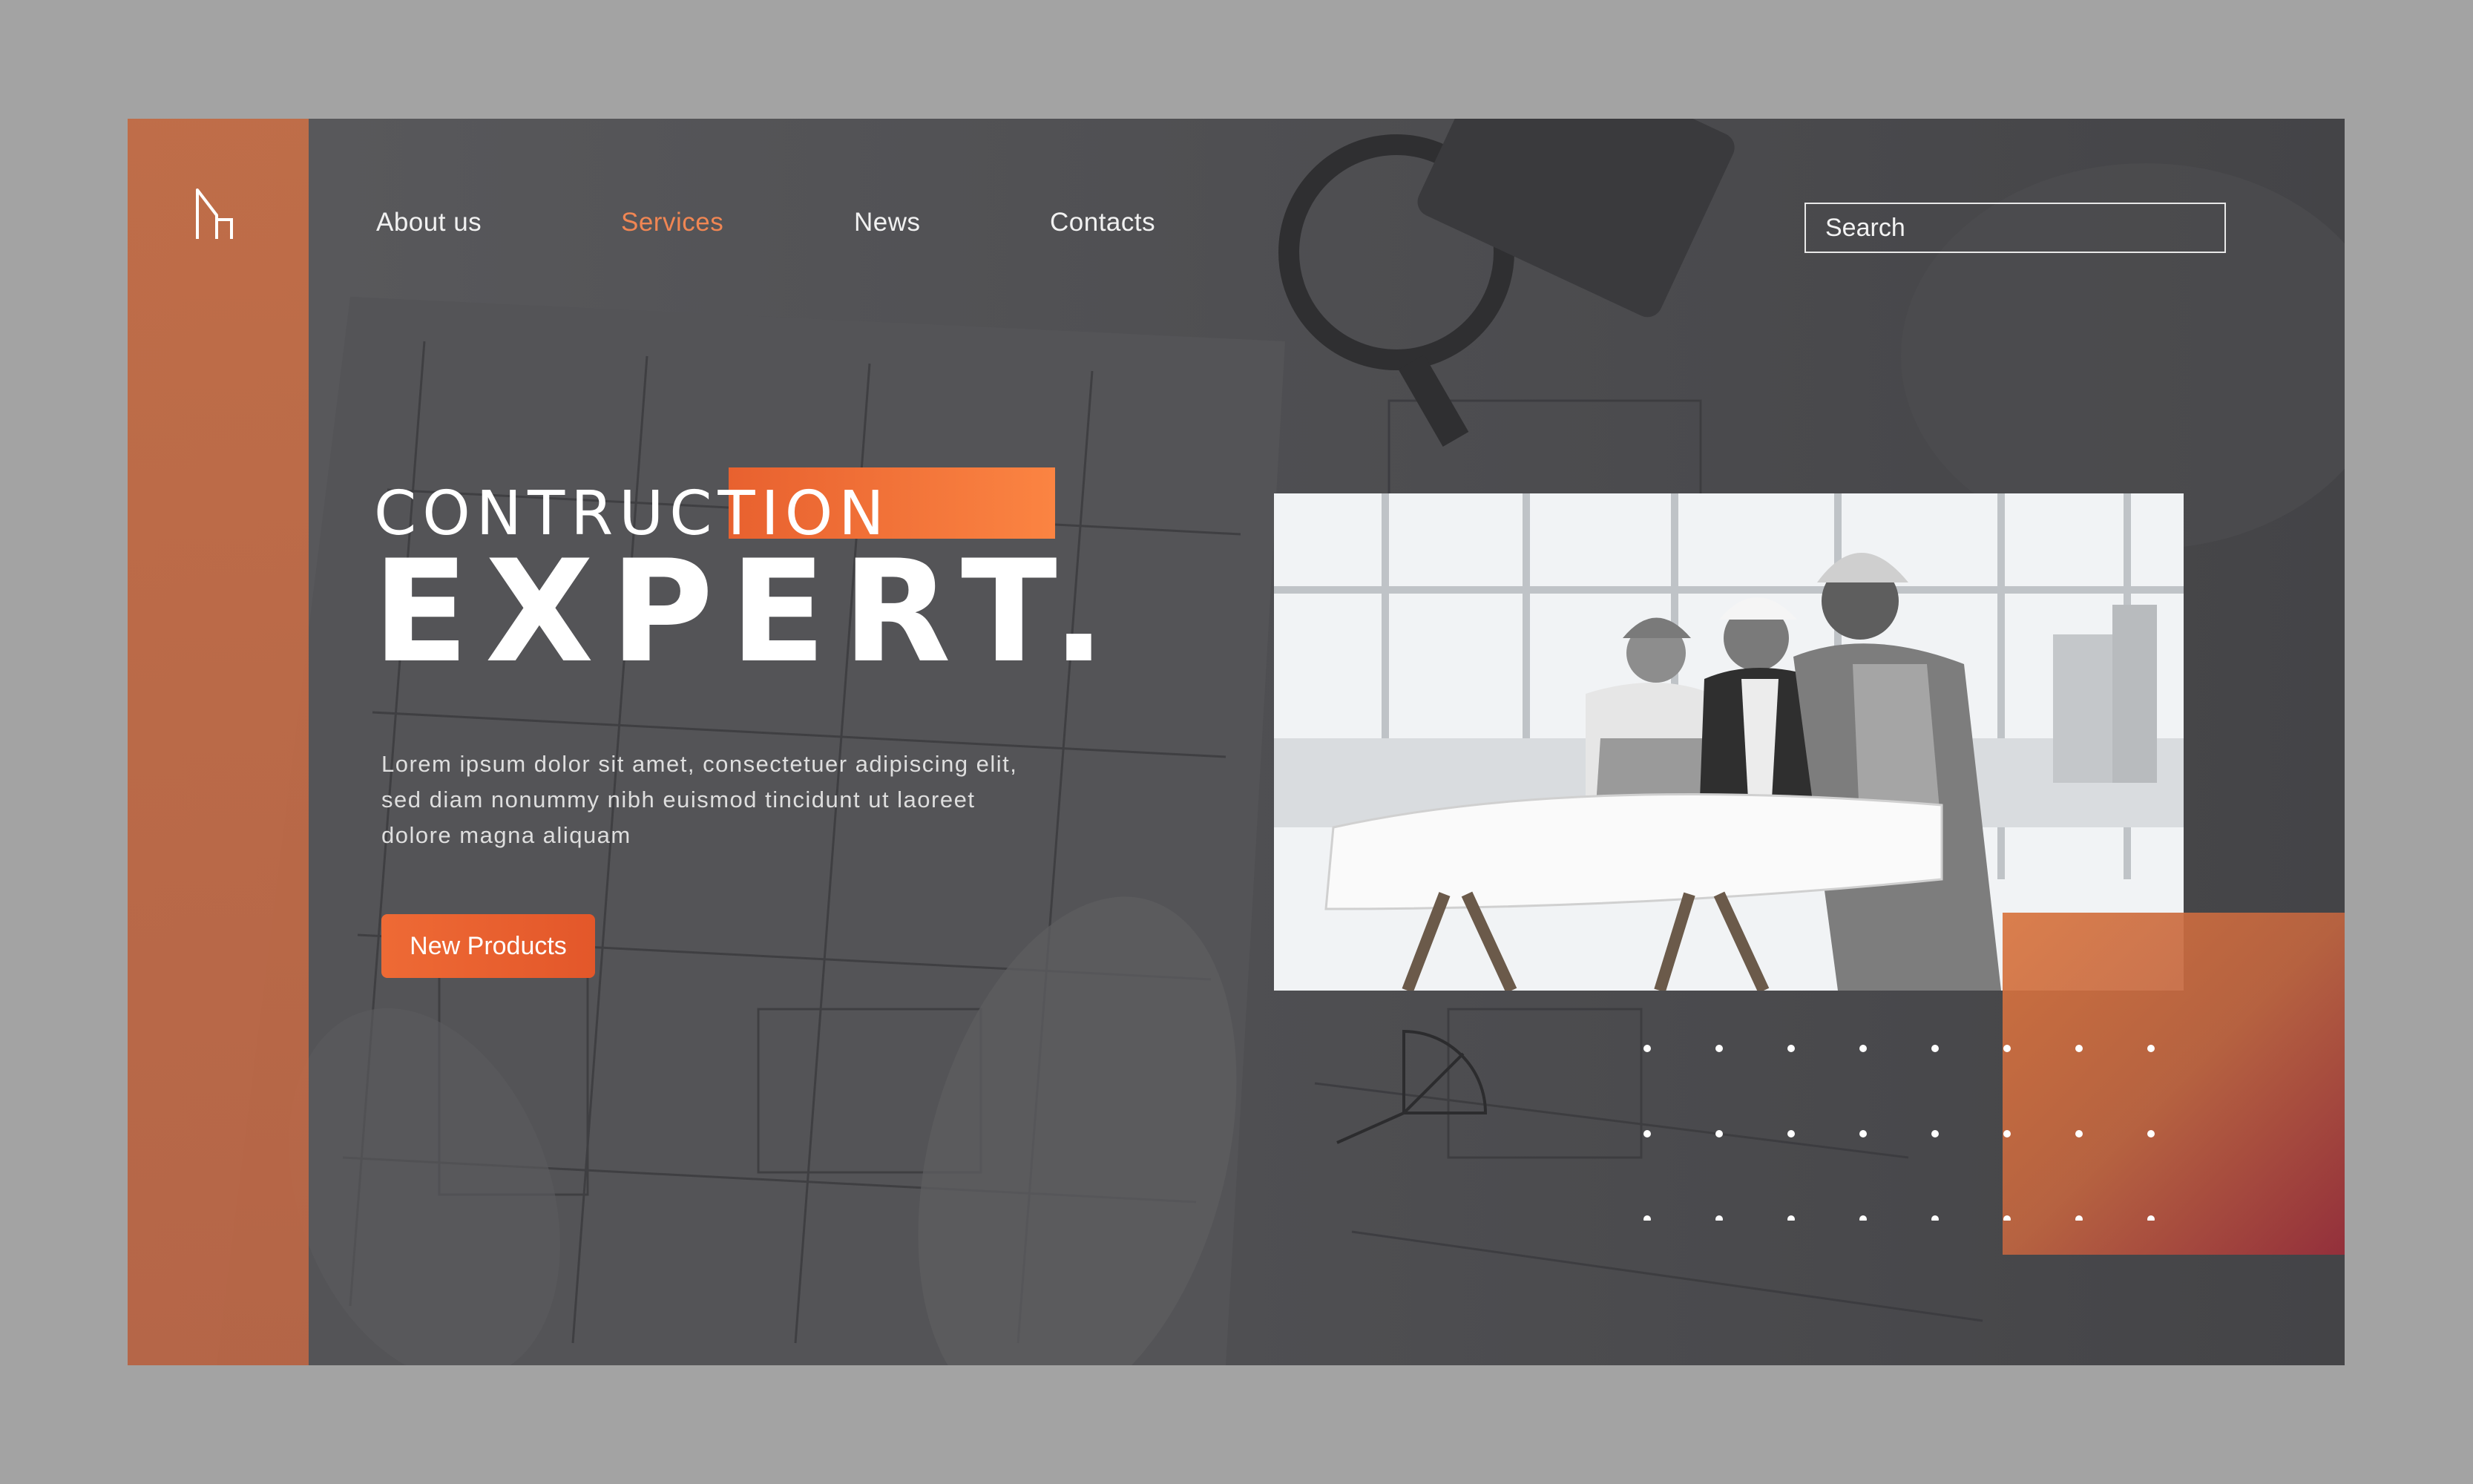 The height and width of the screenshot is (1484, 2473). Describe the element at coordinates (888, 222) in the screenshot. I see `nav-item-news: News` at that location.